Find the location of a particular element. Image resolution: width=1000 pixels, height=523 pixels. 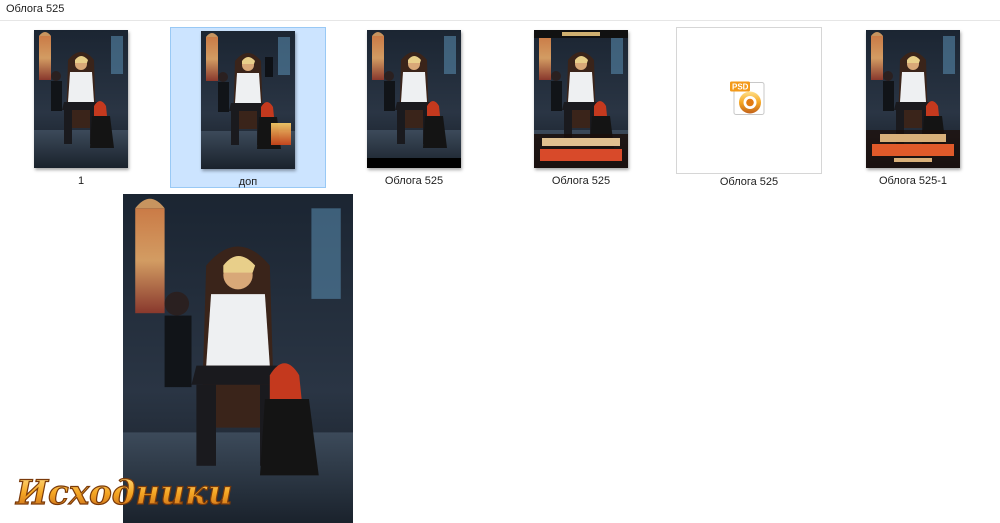

file-item-obloga-525-1: Облога 525-1 is located at coordinates (913, 107).